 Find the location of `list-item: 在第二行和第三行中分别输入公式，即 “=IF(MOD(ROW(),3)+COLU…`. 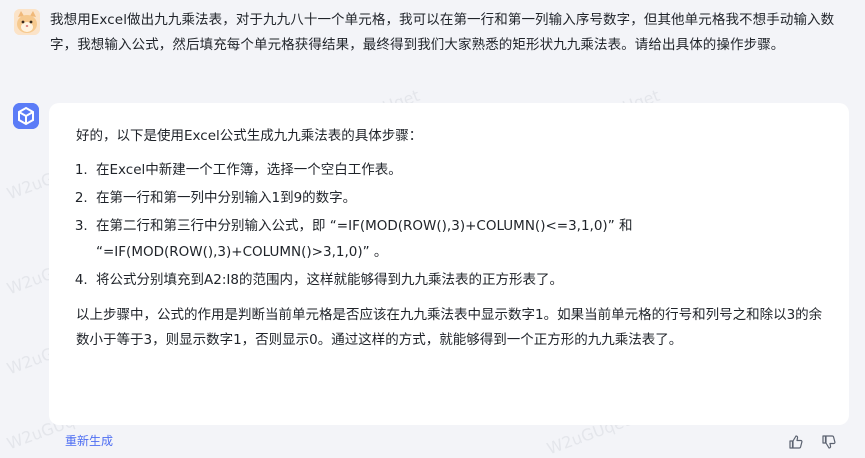

list-item: 在第二行和第三行中分别输入公式，即 “=IF(MOD(ROW(),3)+COLU… is located at coordinates (461, 239).